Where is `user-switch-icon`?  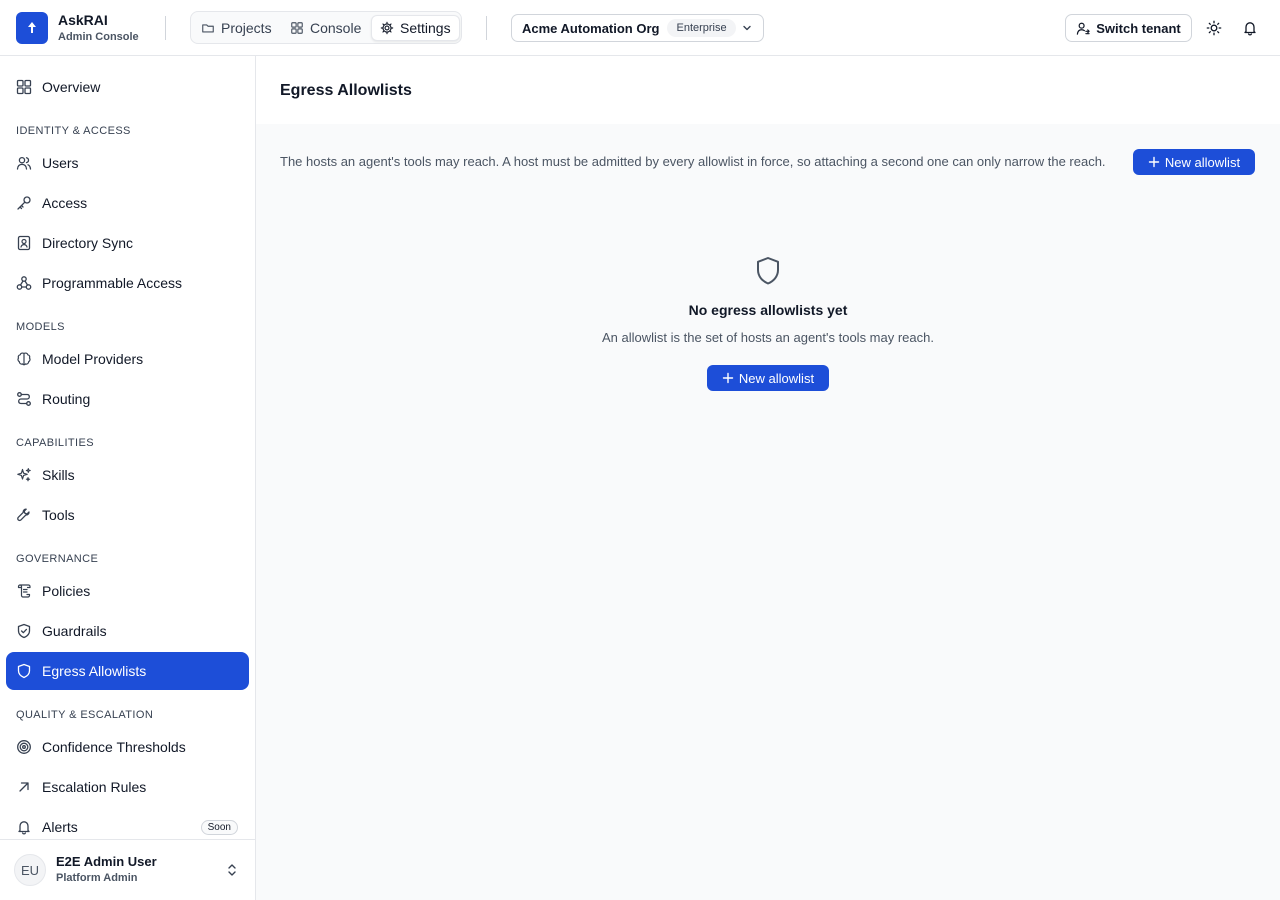
user-switch-icon is located at coordinates (1083, 28).